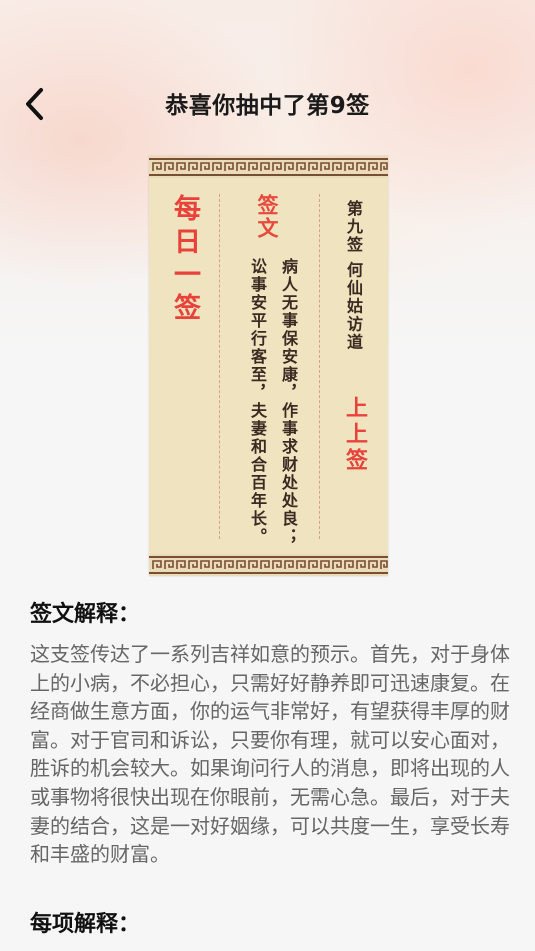 The image size is (535, 951). I want to click on details-heading: 每项解释：, so click(85, 924).